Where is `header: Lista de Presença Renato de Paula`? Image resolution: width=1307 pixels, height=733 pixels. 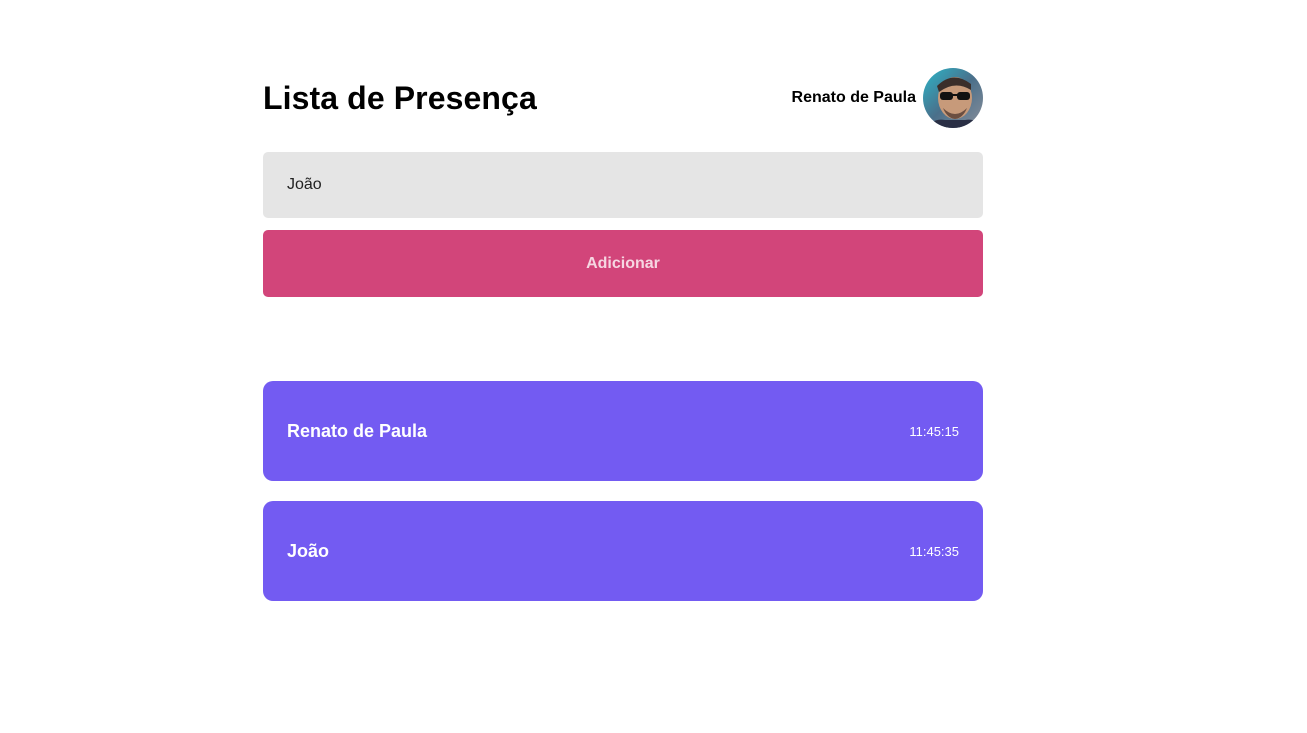 header: Lista de Presença Renato de Paula is located at coordinates (623, 98).